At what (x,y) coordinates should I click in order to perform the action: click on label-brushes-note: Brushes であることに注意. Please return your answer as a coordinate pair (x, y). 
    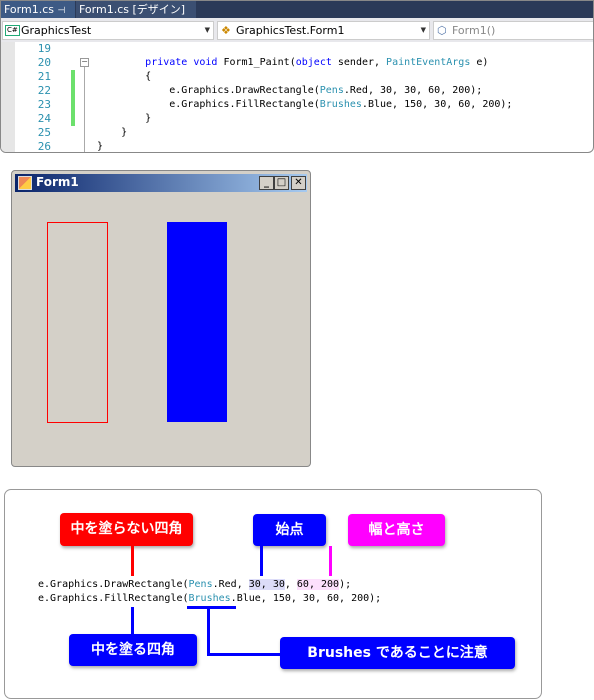
    Looking at the image, I should click on (397, 653).